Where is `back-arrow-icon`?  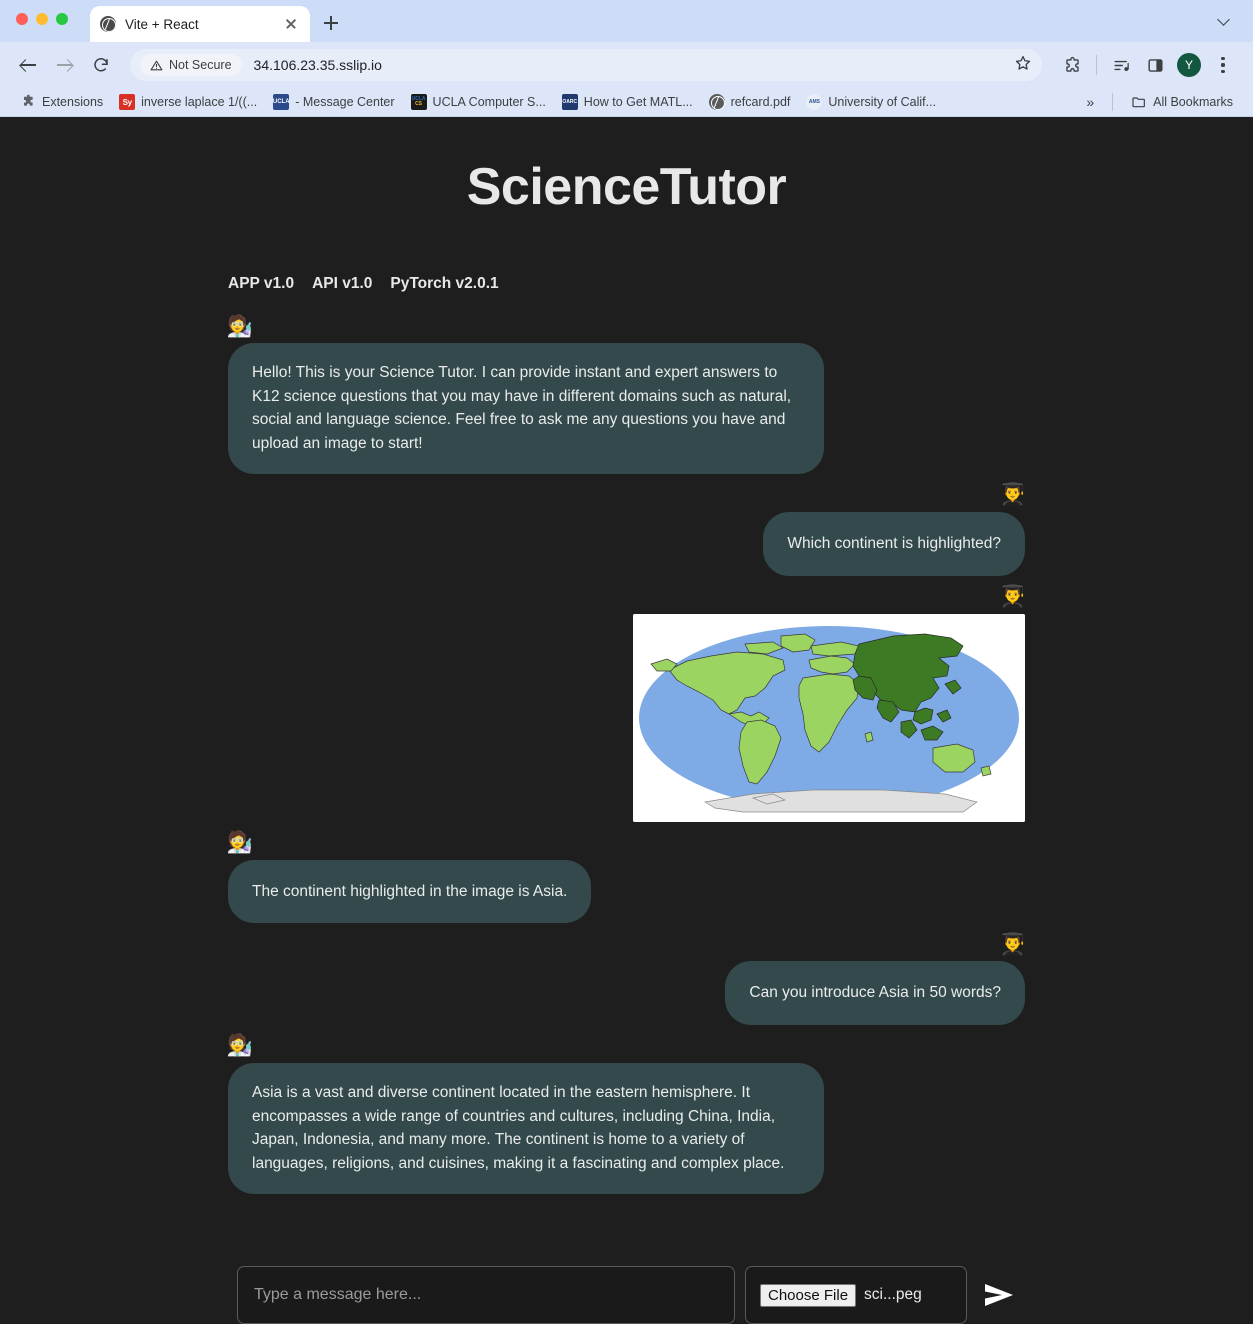 back-arrow-icon is located at coordinates (29, 65).